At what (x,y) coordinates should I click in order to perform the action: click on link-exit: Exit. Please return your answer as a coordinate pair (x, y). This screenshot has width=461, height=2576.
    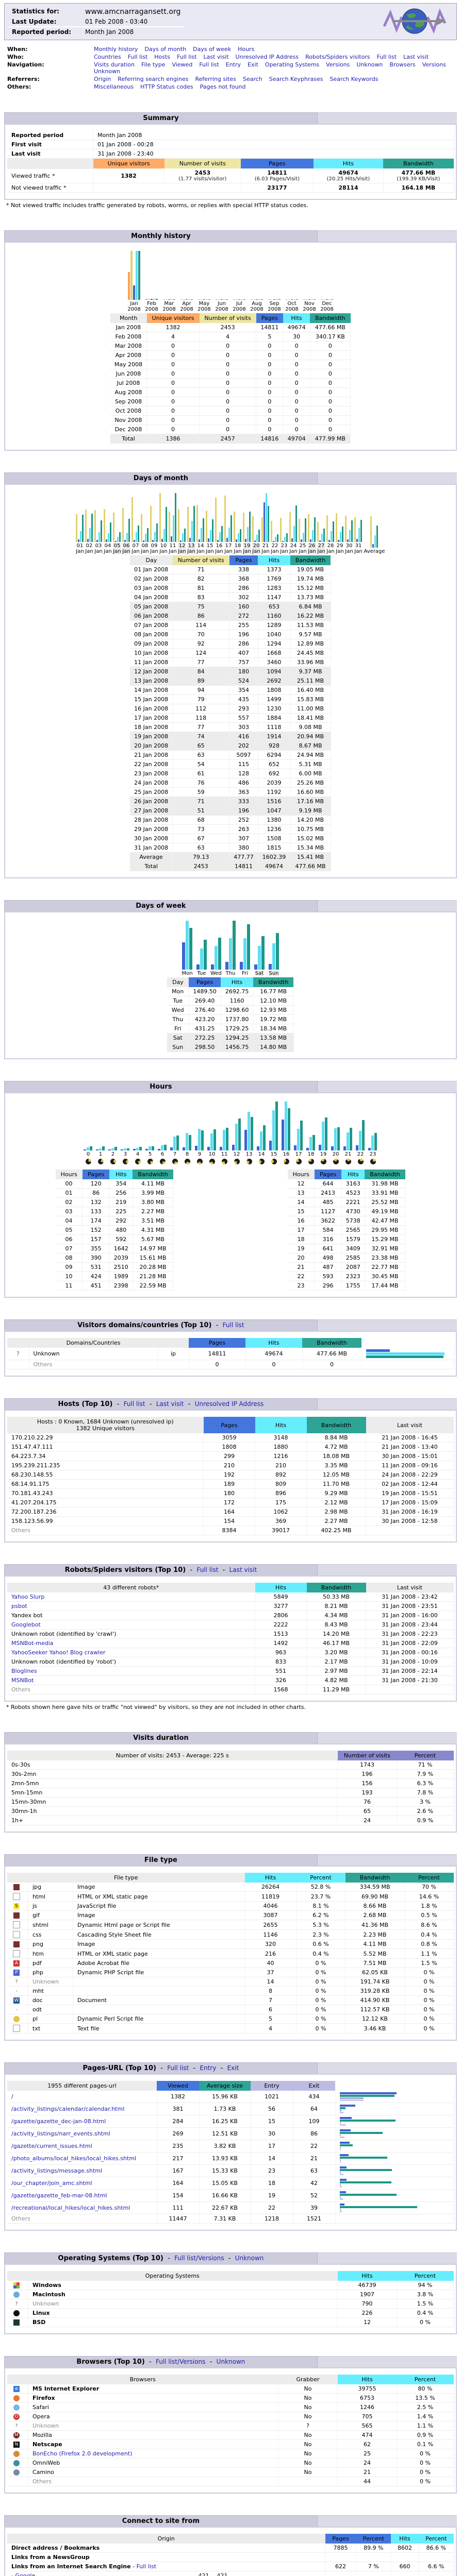
    Looking at the image, I should click on (233, 2068).